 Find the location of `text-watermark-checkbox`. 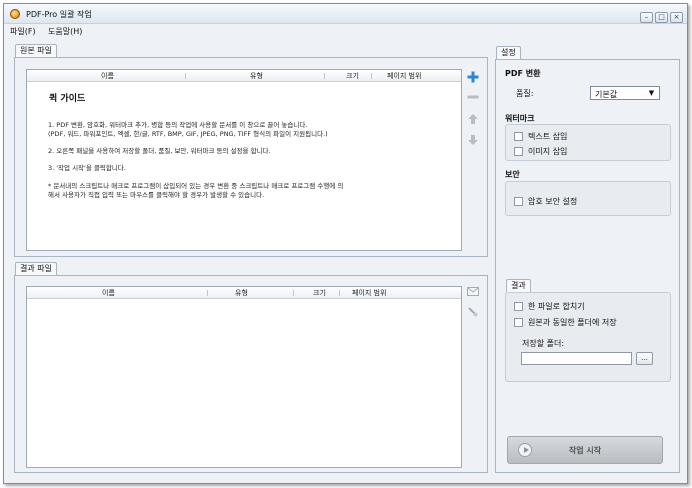

text-watermark-checkbox is located at coordinates (518, 136).